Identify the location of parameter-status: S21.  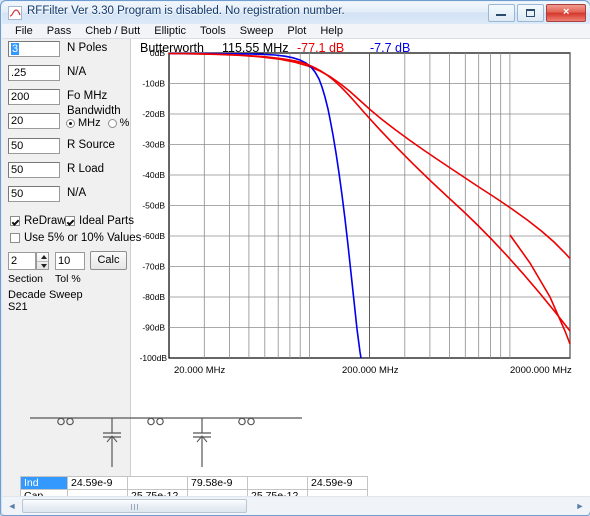
(18, 307).